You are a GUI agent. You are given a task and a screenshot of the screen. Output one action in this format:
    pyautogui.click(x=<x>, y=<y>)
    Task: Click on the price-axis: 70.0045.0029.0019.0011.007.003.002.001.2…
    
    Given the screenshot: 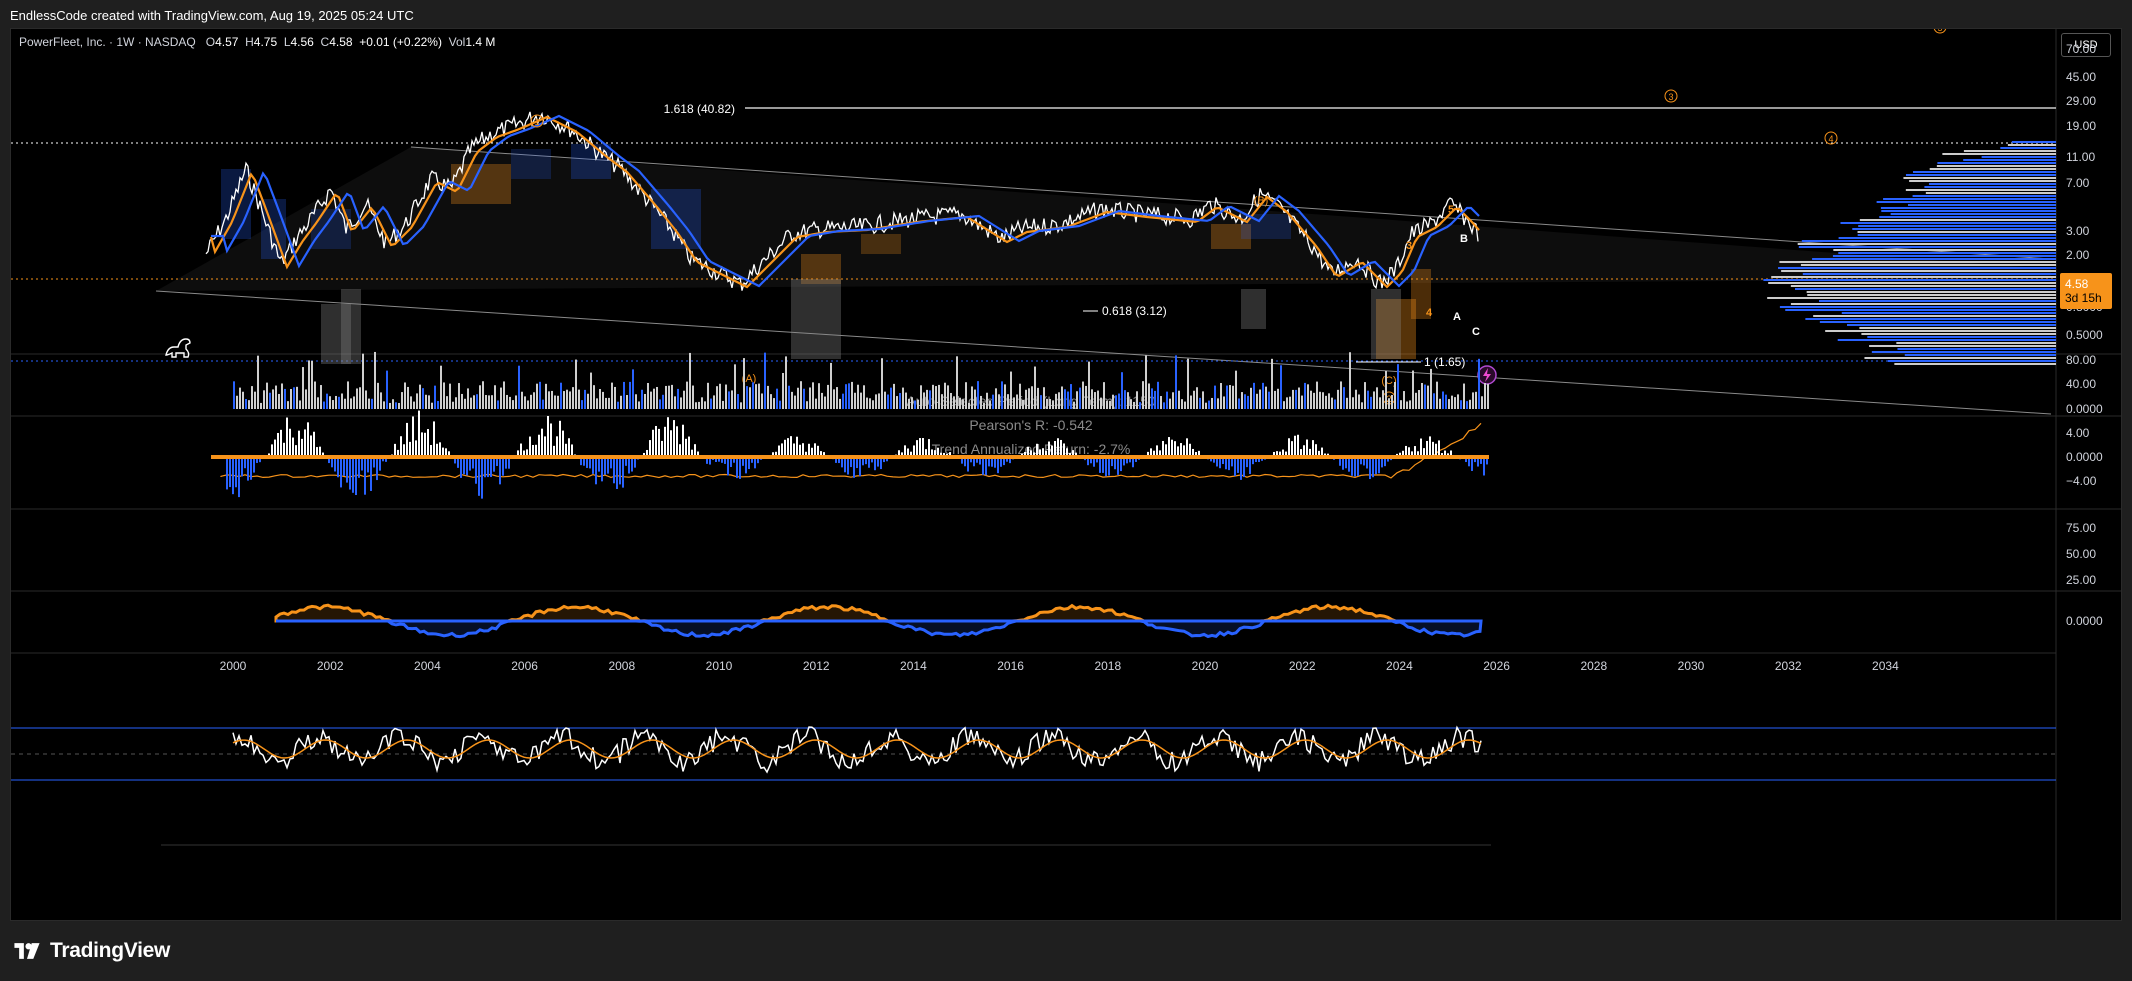 What is the action you would take?
    pyautogui.click(x=2084, y=335)
    